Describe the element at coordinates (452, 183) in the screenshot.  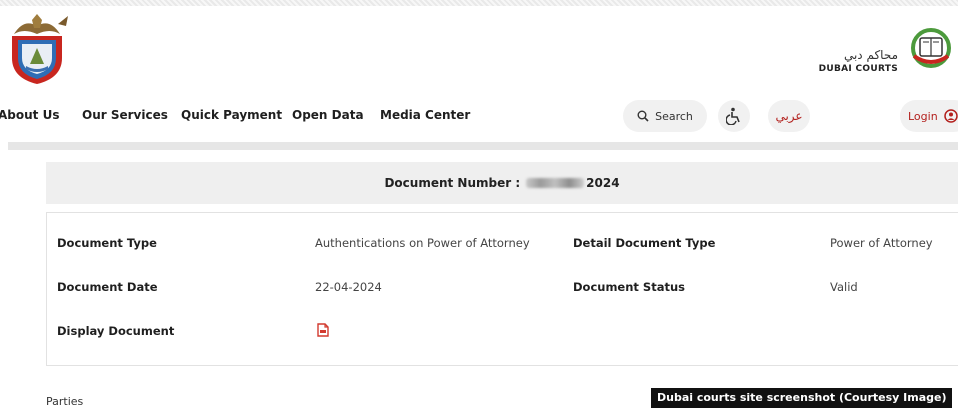
I see `document-number-label: Document Number :` at that location.